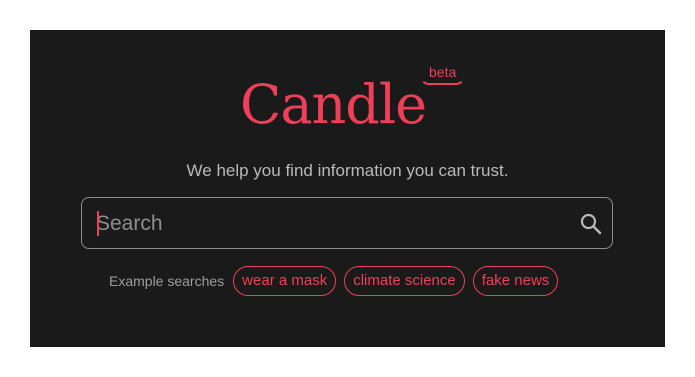 This screenshot has height=377, width=695. I want to click on text-cursor, so click(98, 223).